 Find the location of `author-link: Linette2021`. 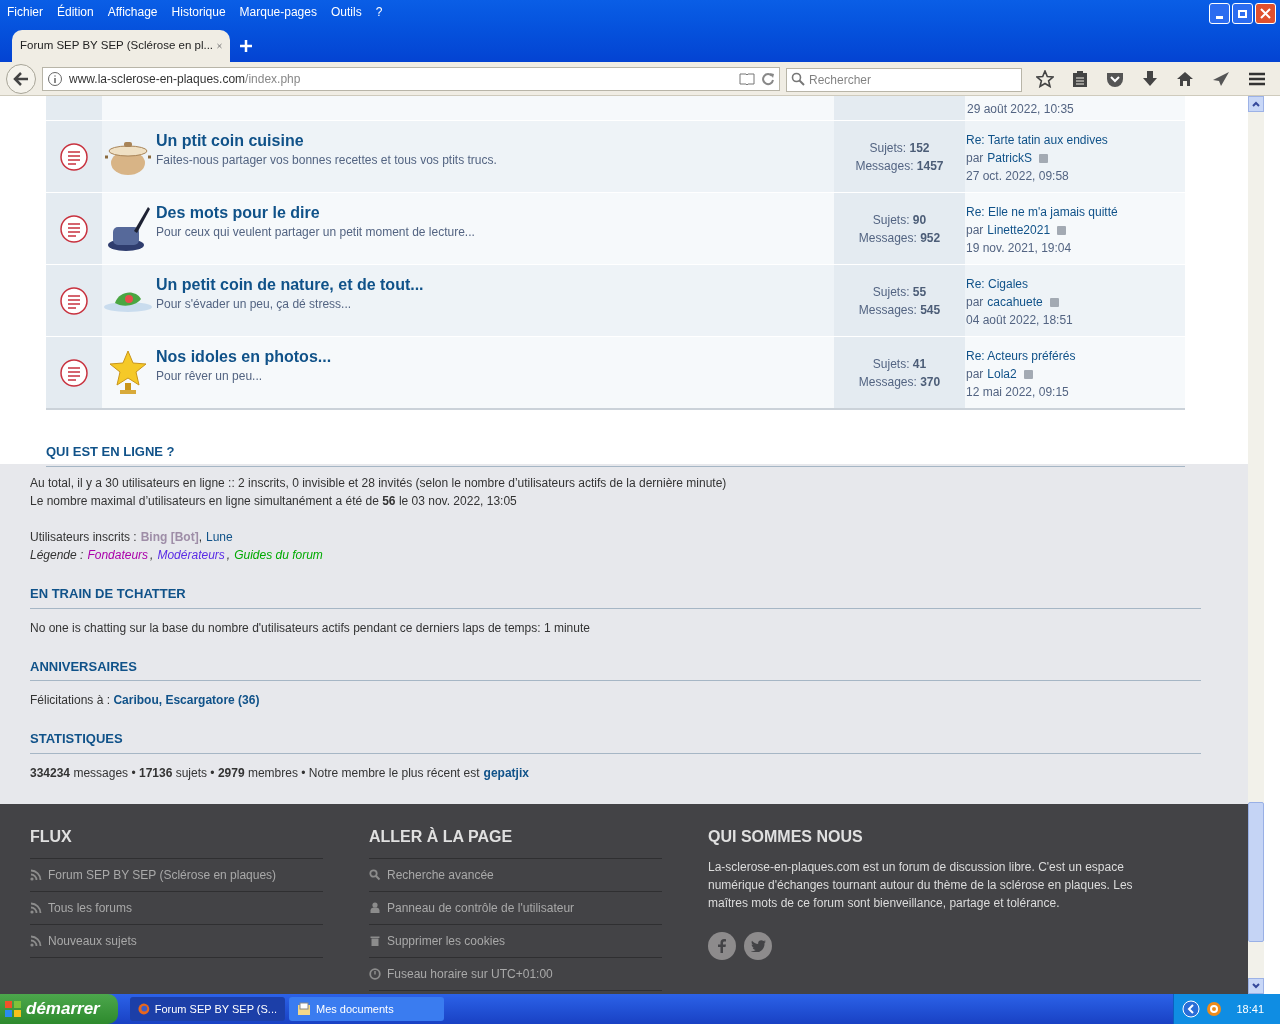

author-link: Linette2021 is located at coordinates (1019, 230).